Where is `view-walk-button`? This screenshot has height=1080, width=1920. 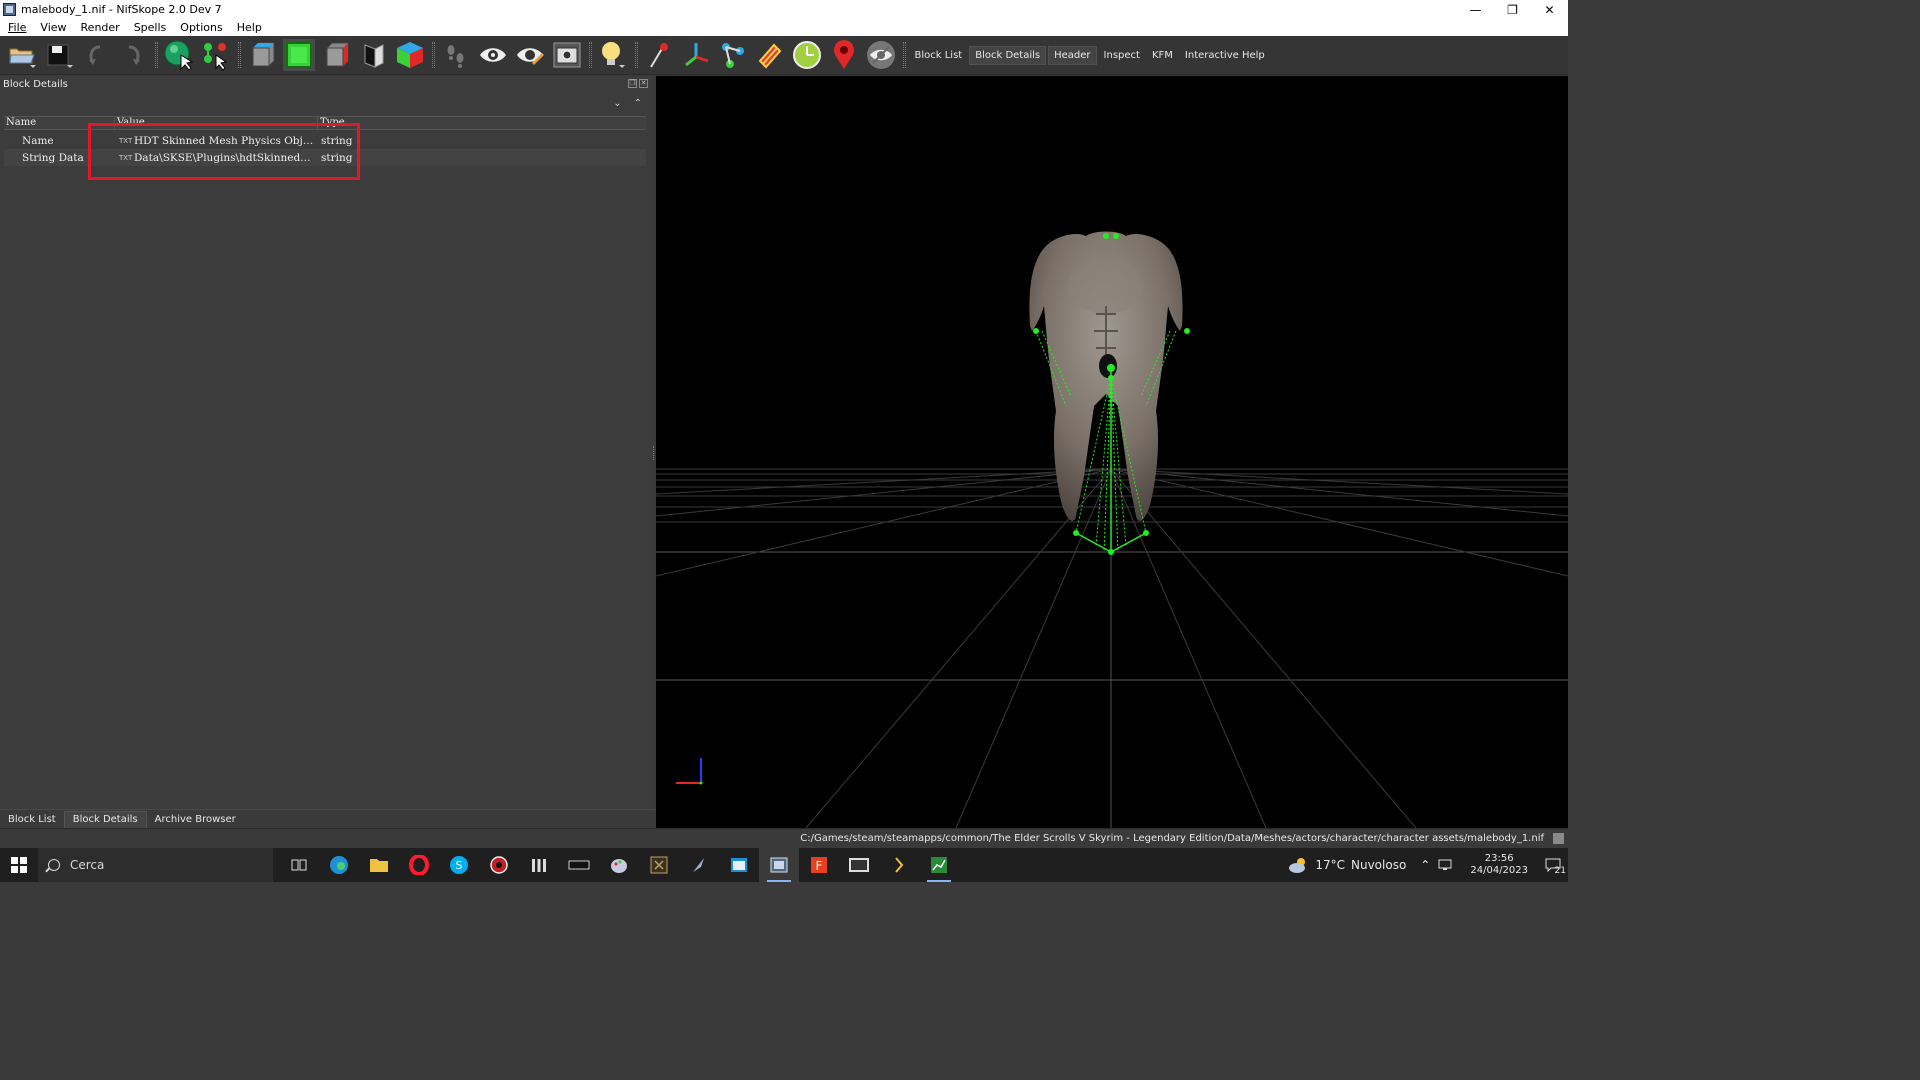
view-walk-button is located at coordinates (373, 55).